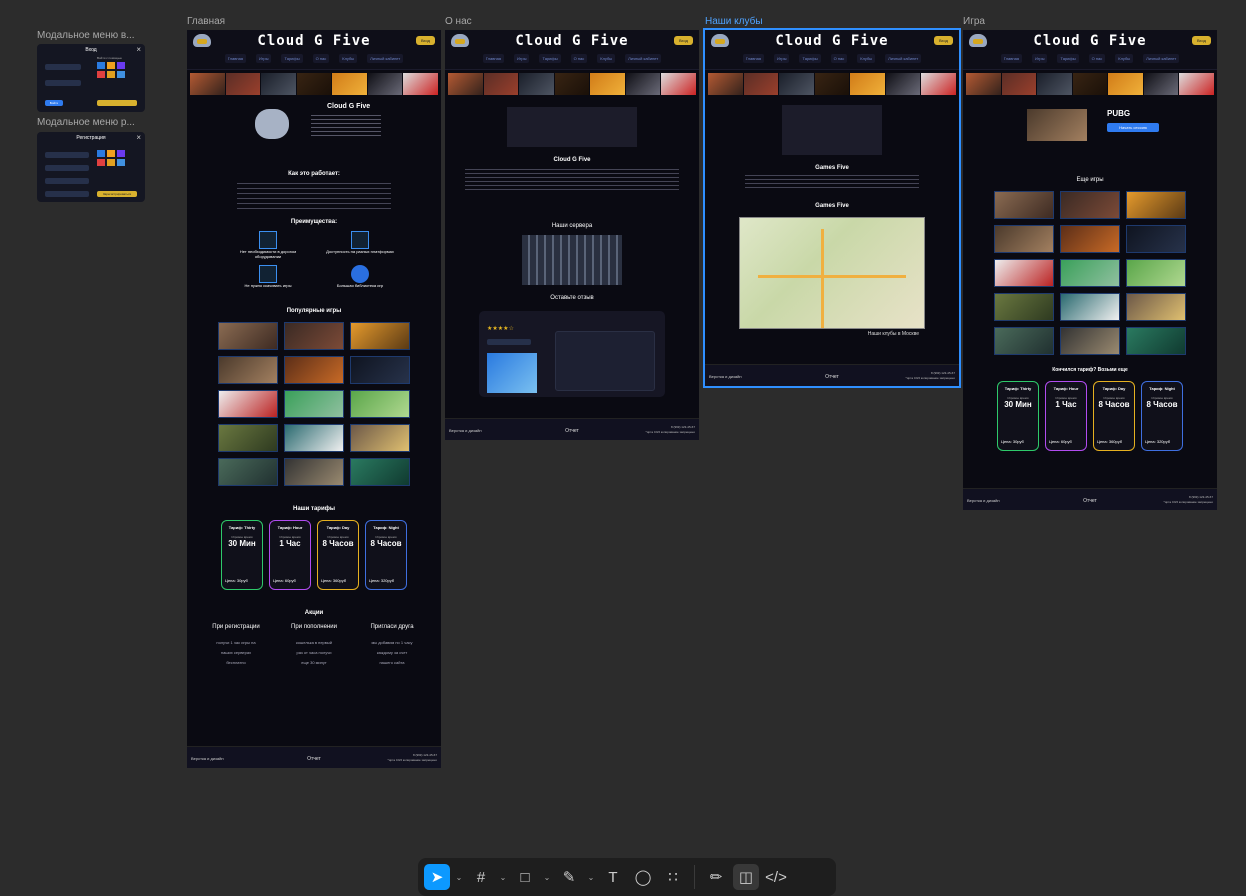 The width and height of the screenshot is (1246, 896). Describe the element at coordinates (500, 328) in the screenshot. I see `rating-stars: ★★★★☆` at that location.